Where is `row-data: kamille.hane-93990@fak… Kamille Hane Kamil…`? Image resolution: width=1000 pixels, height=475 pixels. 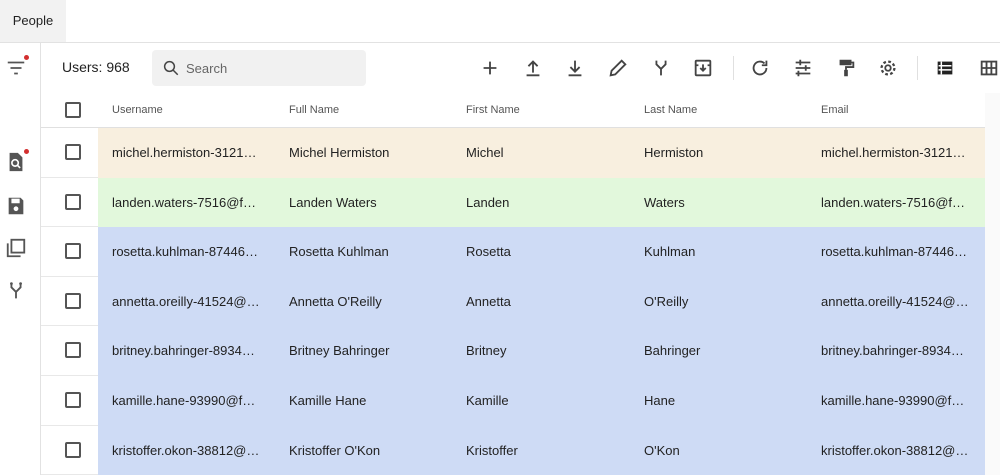 row-data: kamille.hane-93990@fak… Kamille Hane Kamil… is located at coordinates (541, 401).